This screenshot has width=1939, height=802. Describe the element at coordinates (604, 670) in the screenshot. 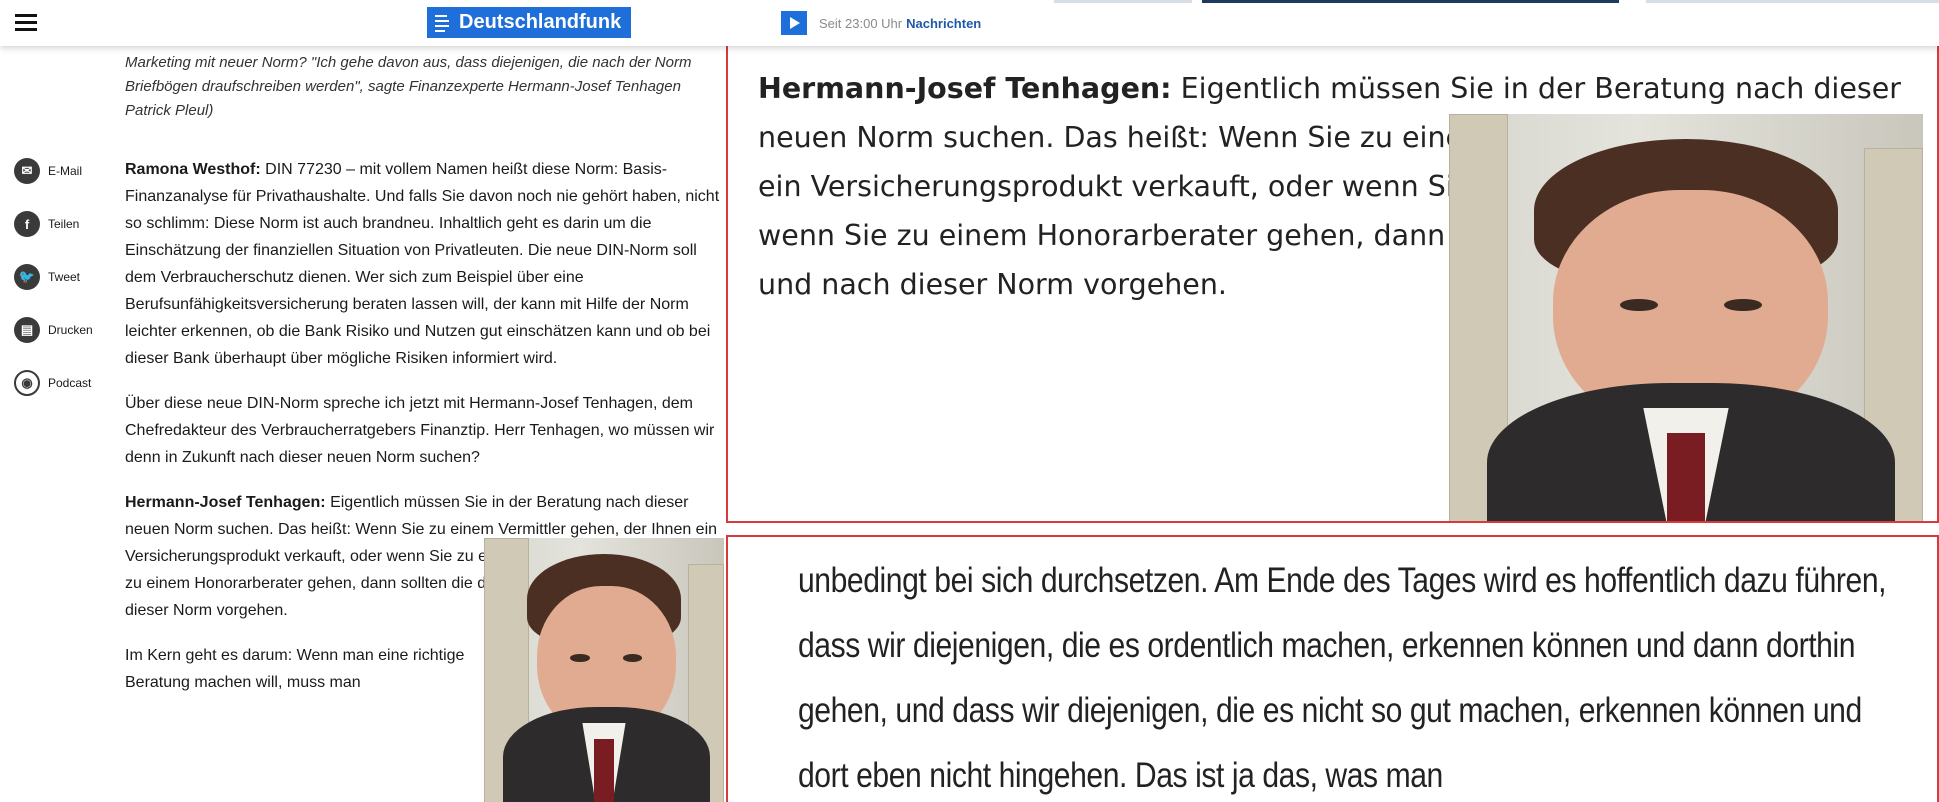

I see `speaker-photo` at that location.